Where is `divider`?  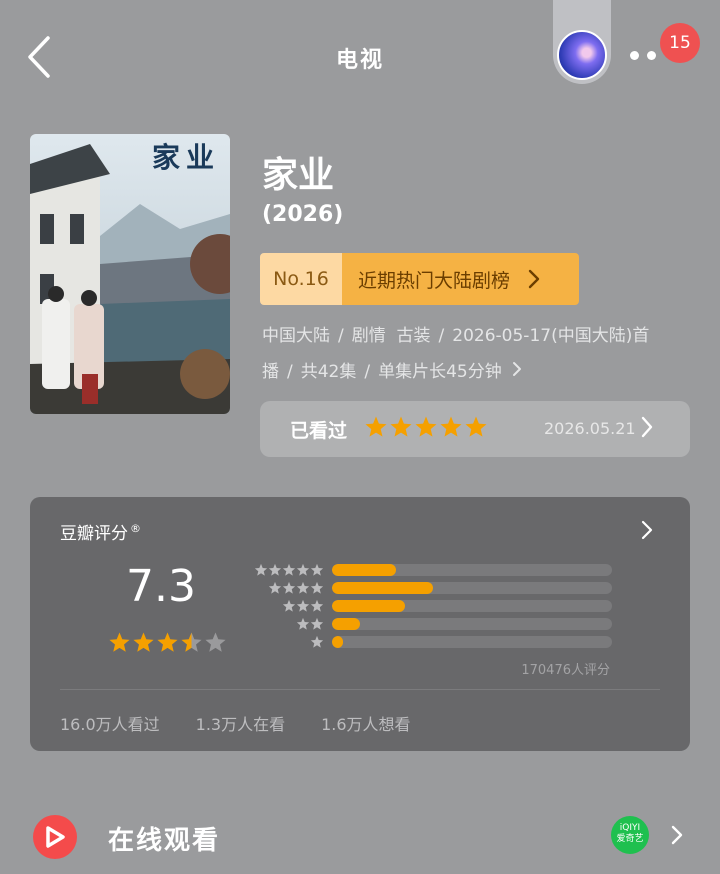
divider is located at coordinates (360, 689).